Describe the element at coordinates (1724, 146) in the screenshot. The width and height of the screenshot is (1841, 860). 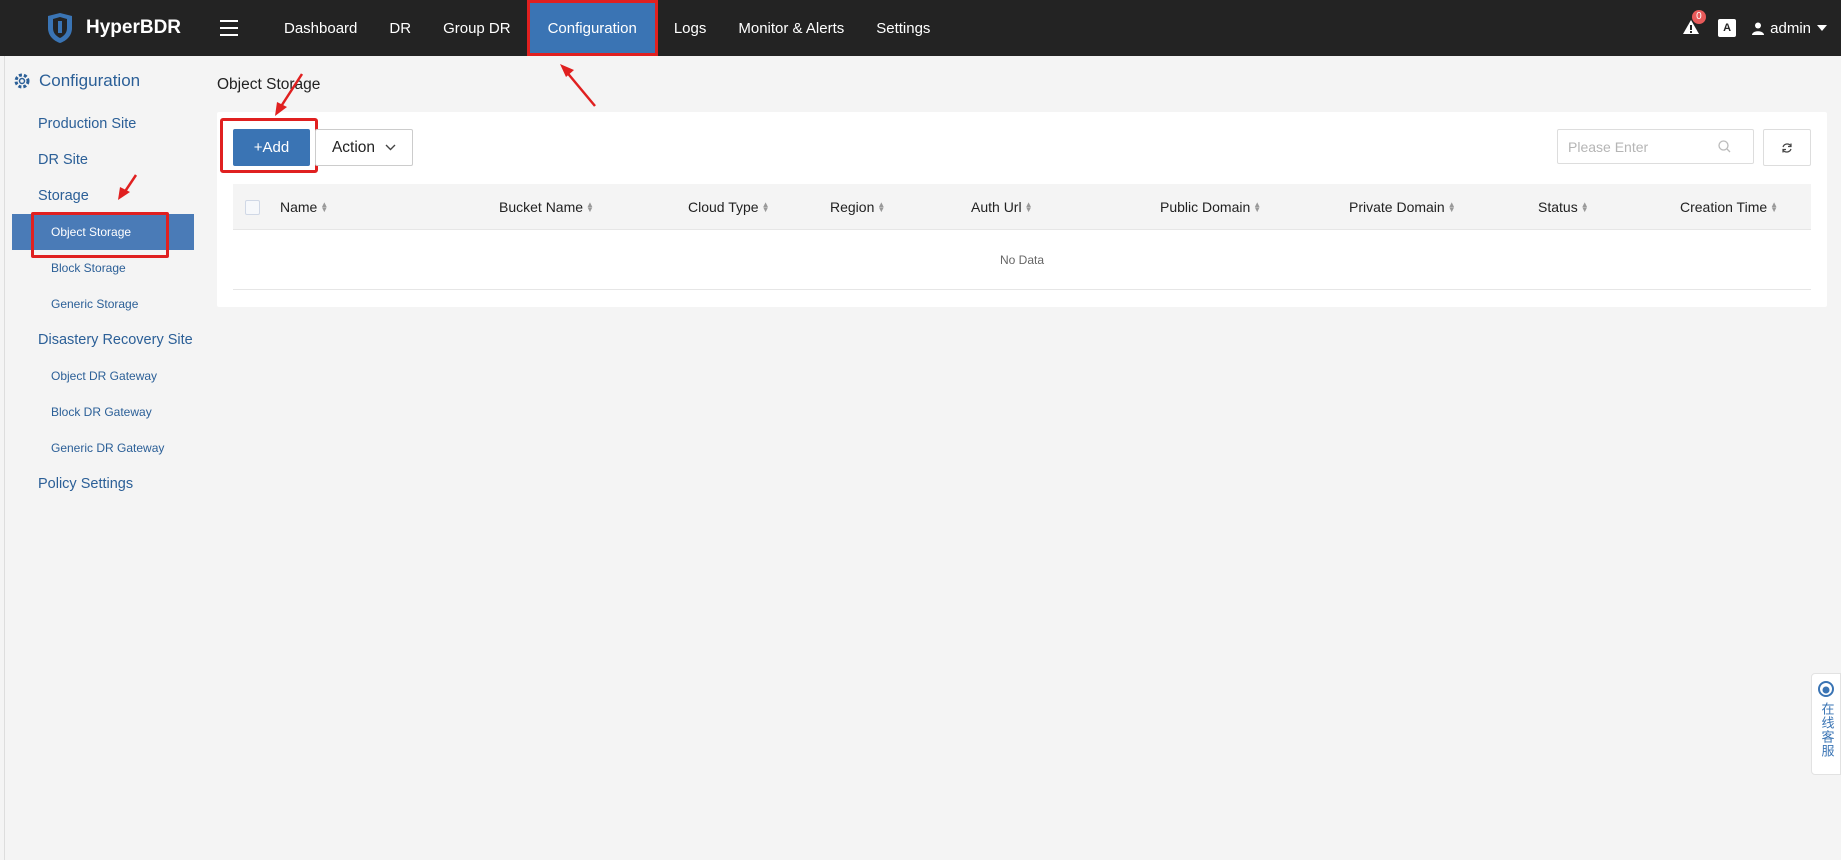
I see `search-icon` at that location.